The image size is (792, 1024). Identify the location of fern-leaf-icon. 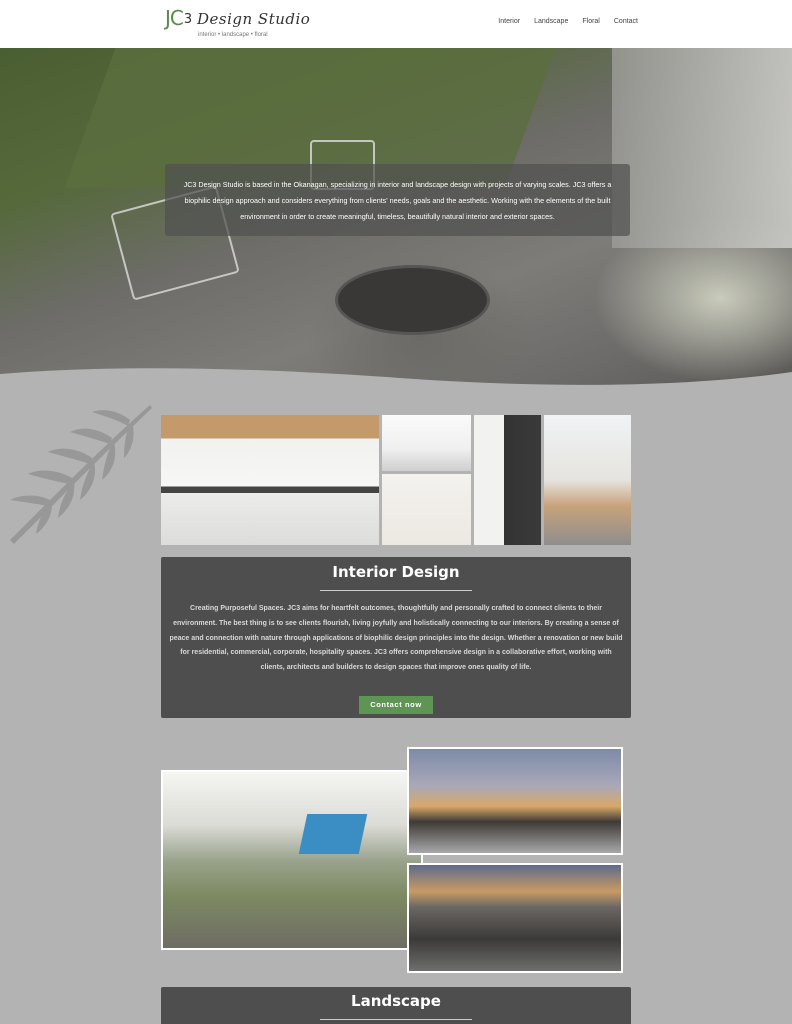
(81, 474).